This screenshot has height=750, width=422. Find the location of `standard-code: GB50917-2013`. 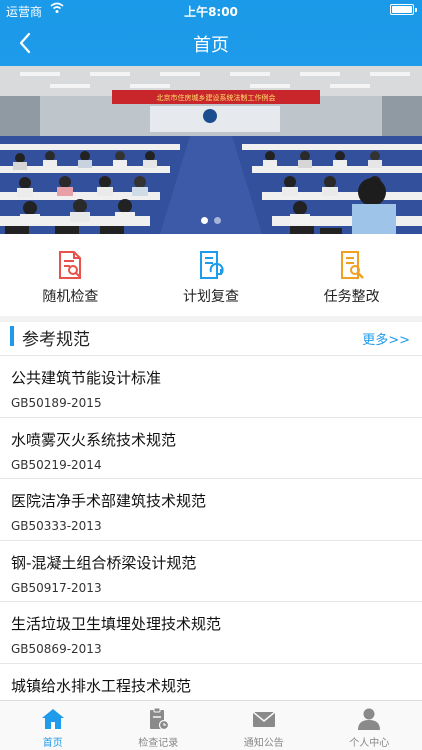

standard-code: GB50917-2013 is located at coordinates (56, 587).